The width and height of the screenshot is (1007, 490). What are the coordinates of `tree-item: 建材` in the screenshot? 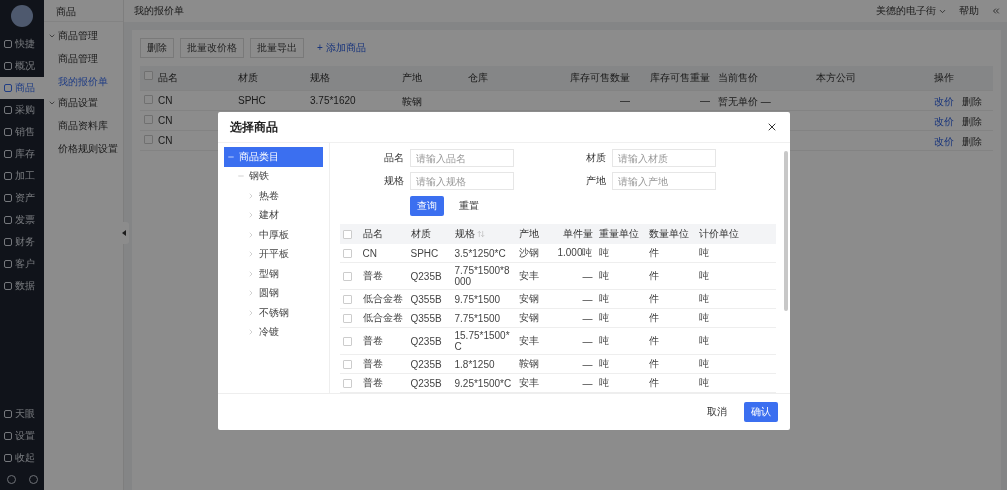 It's located at (273, 215).